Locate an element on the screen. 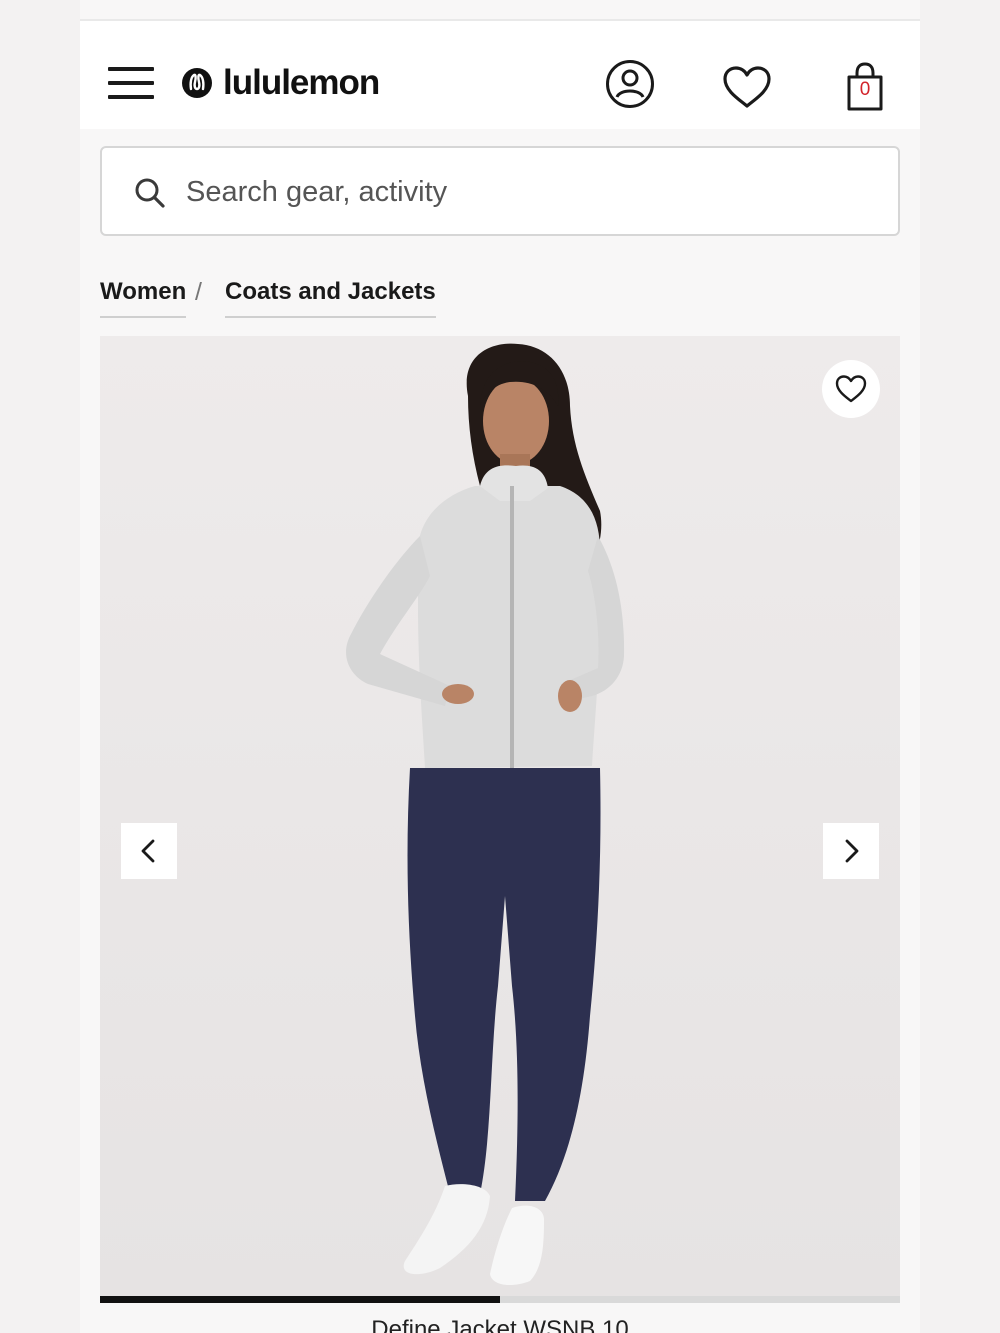 This screenshot has height=1333, width=1000. menu-button is located at coordinates (131, 83).